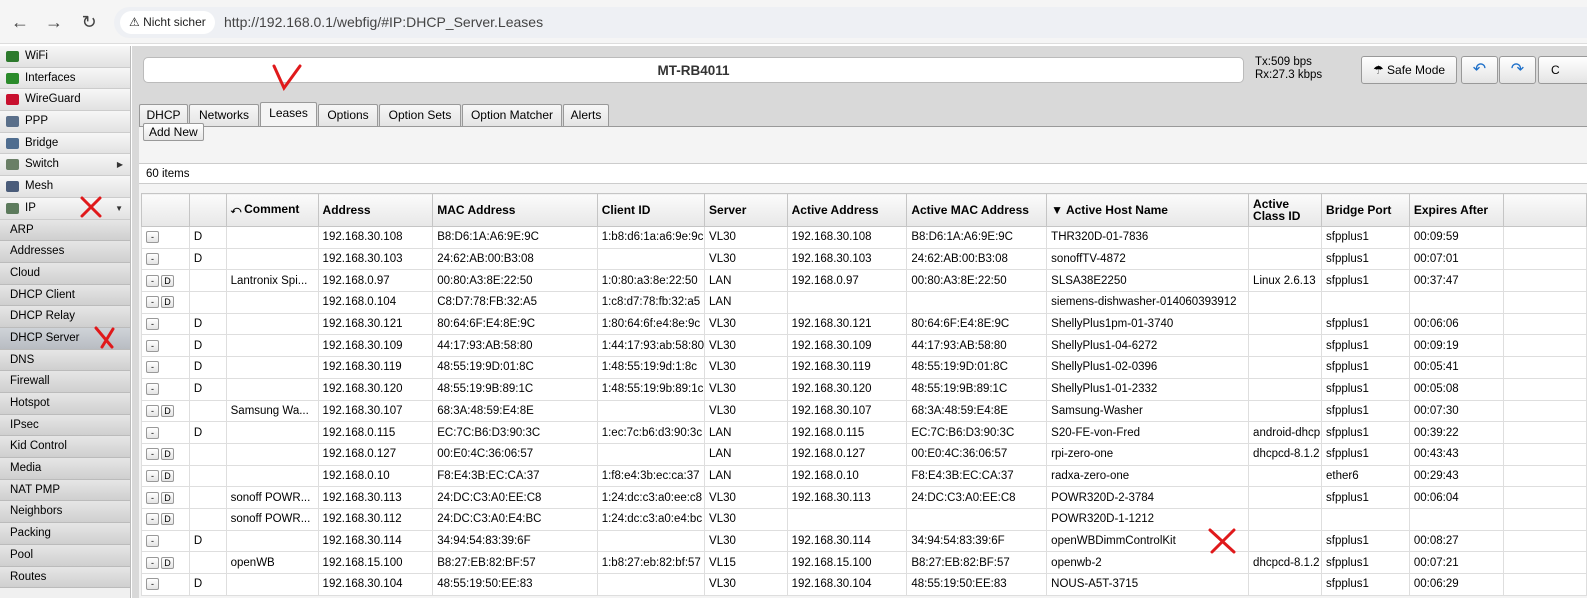  Describe the element at coordinates (65, 382) in the screenshot. I see `sidebar-subitem-firewall: Firewall` at that location.